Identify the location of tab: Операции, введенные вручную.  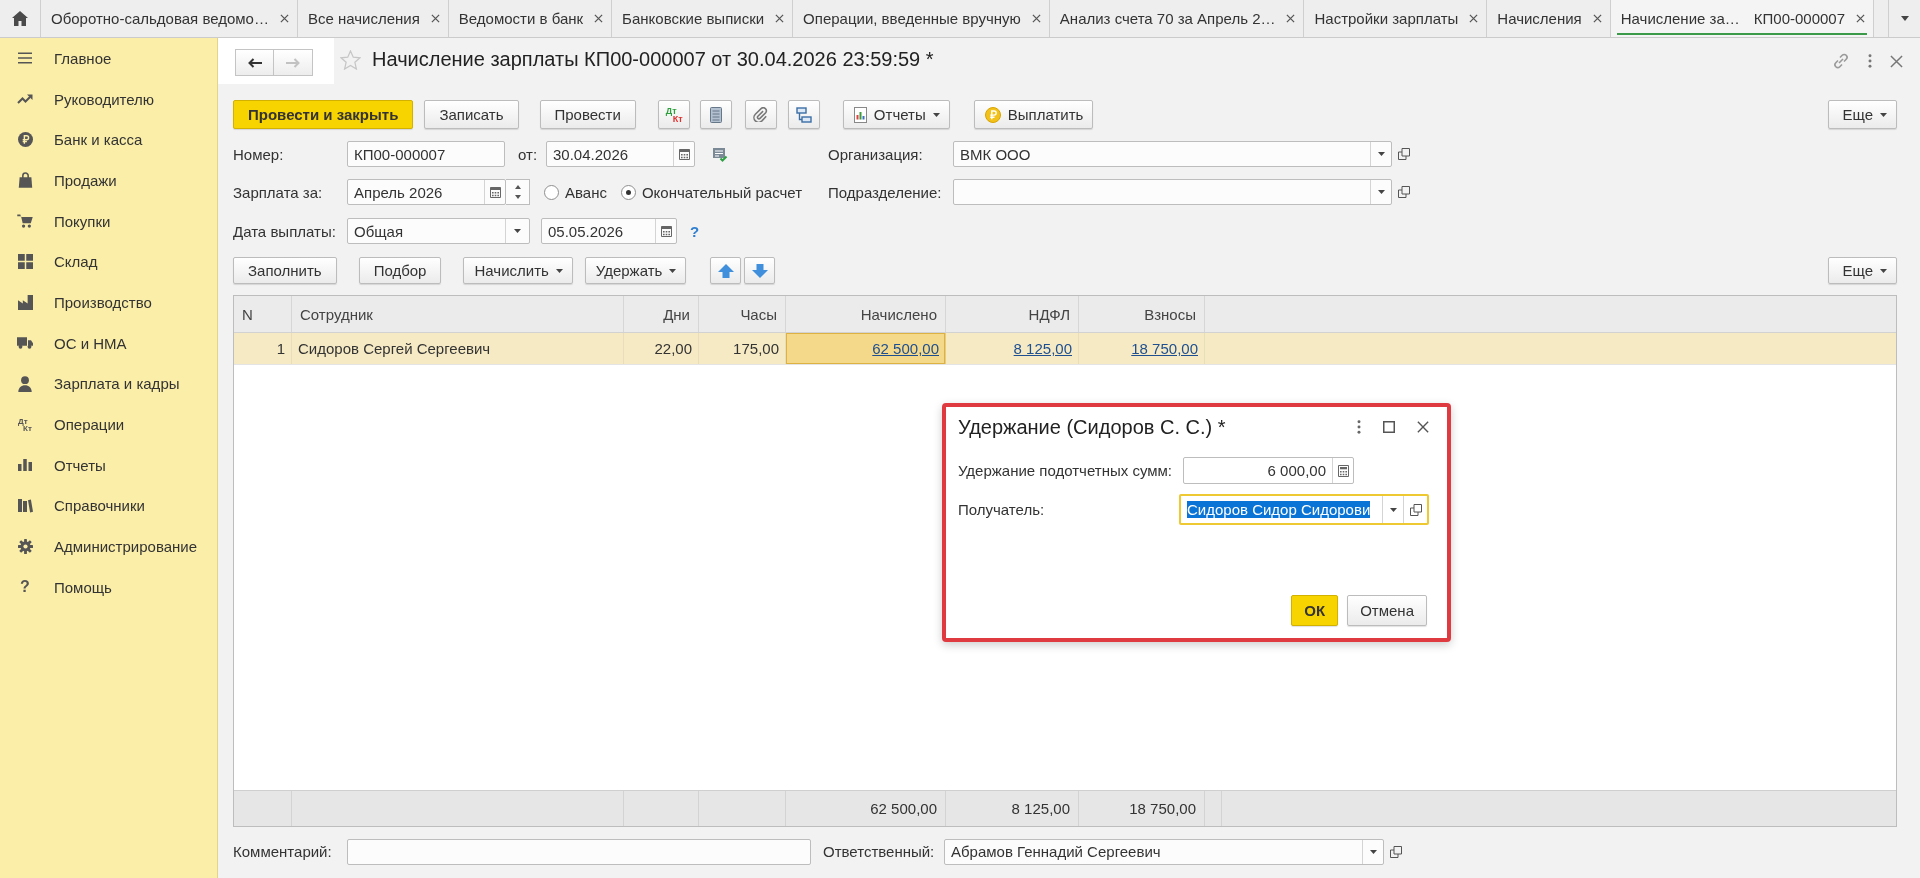
(921, 18).